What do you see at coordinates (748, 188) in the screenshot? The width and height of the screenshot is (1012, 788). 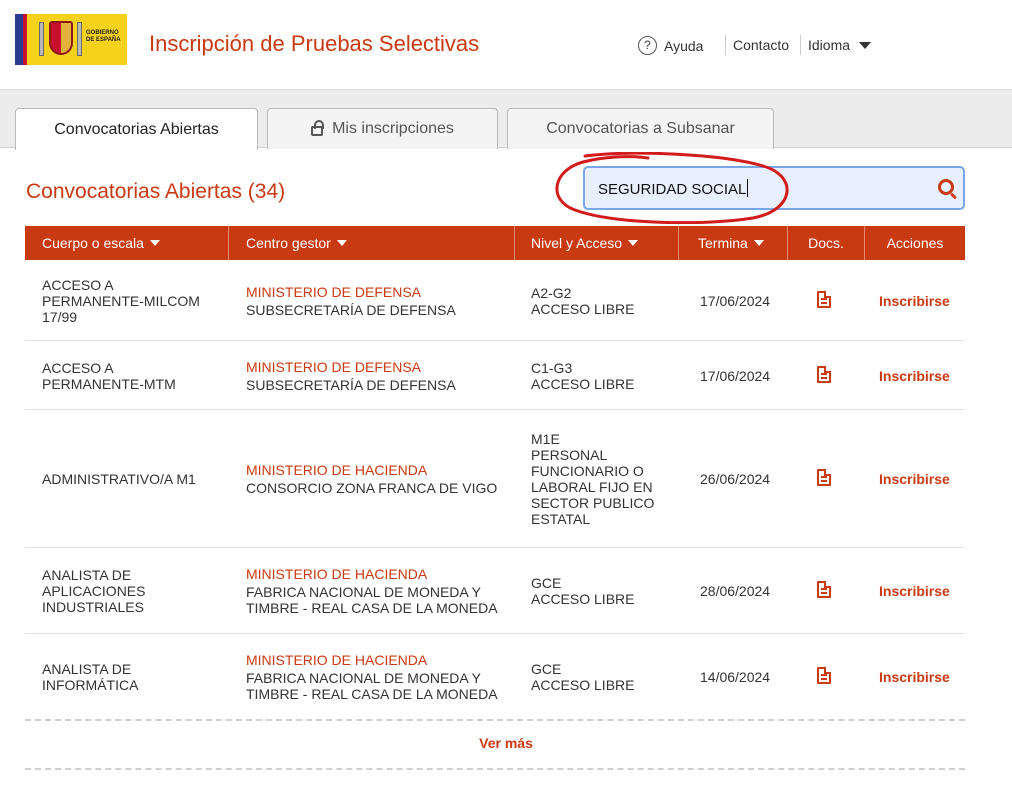 I see `text-cursor` at bounding box center [748, 188].